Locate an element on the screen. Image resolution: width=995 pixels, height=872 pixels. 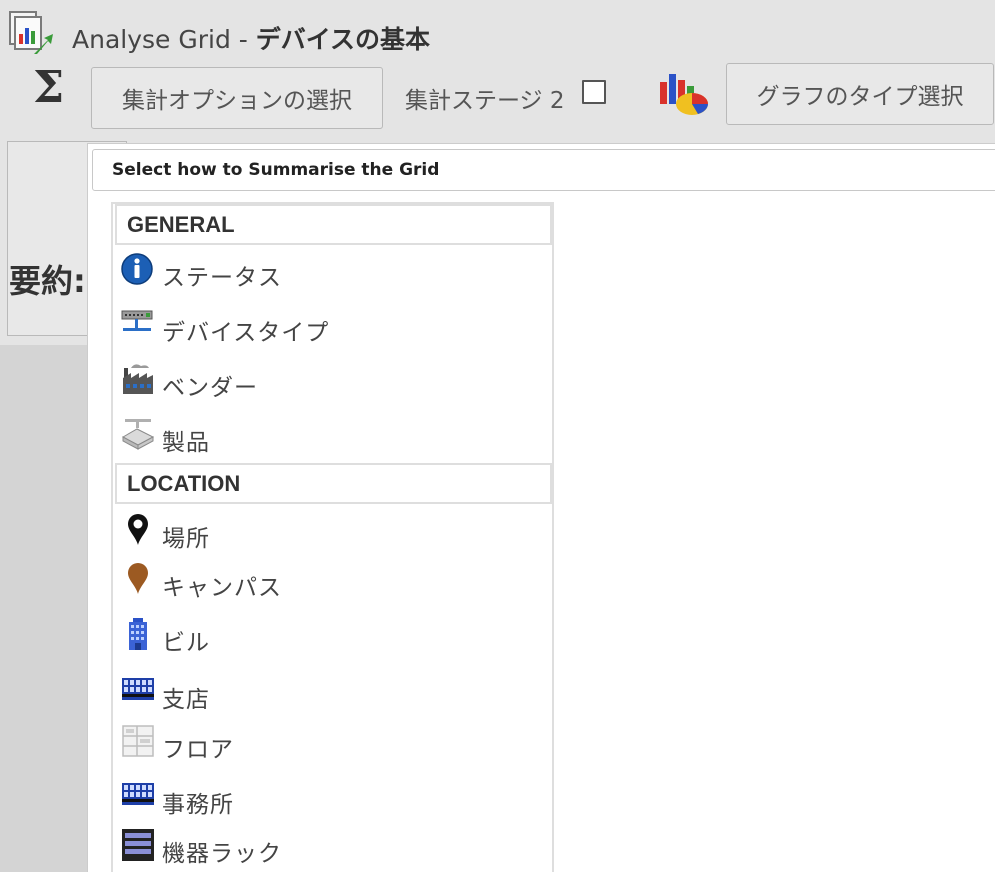
group-header-location: LOCATION is located at coordinates (333, 483).